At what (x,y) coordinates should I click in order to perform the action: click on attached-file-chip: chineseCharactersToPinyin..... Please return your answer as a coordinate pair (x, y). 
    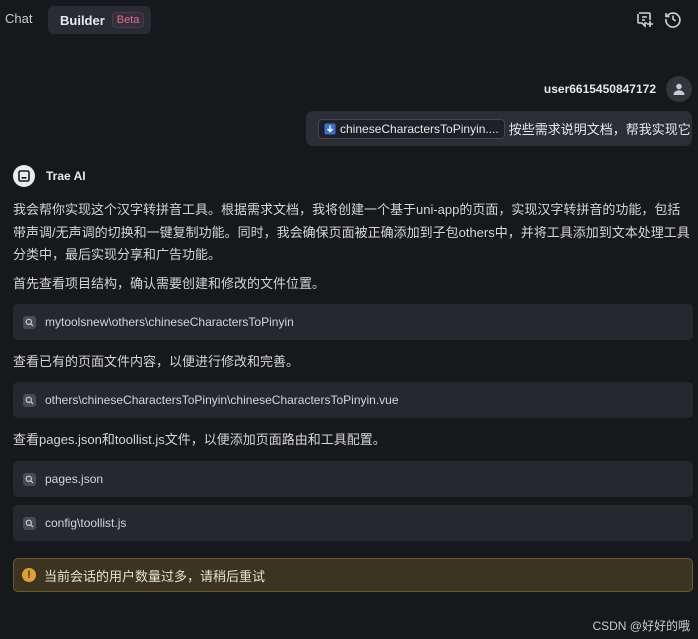
    Looking at the image, I should click on (411, 128).